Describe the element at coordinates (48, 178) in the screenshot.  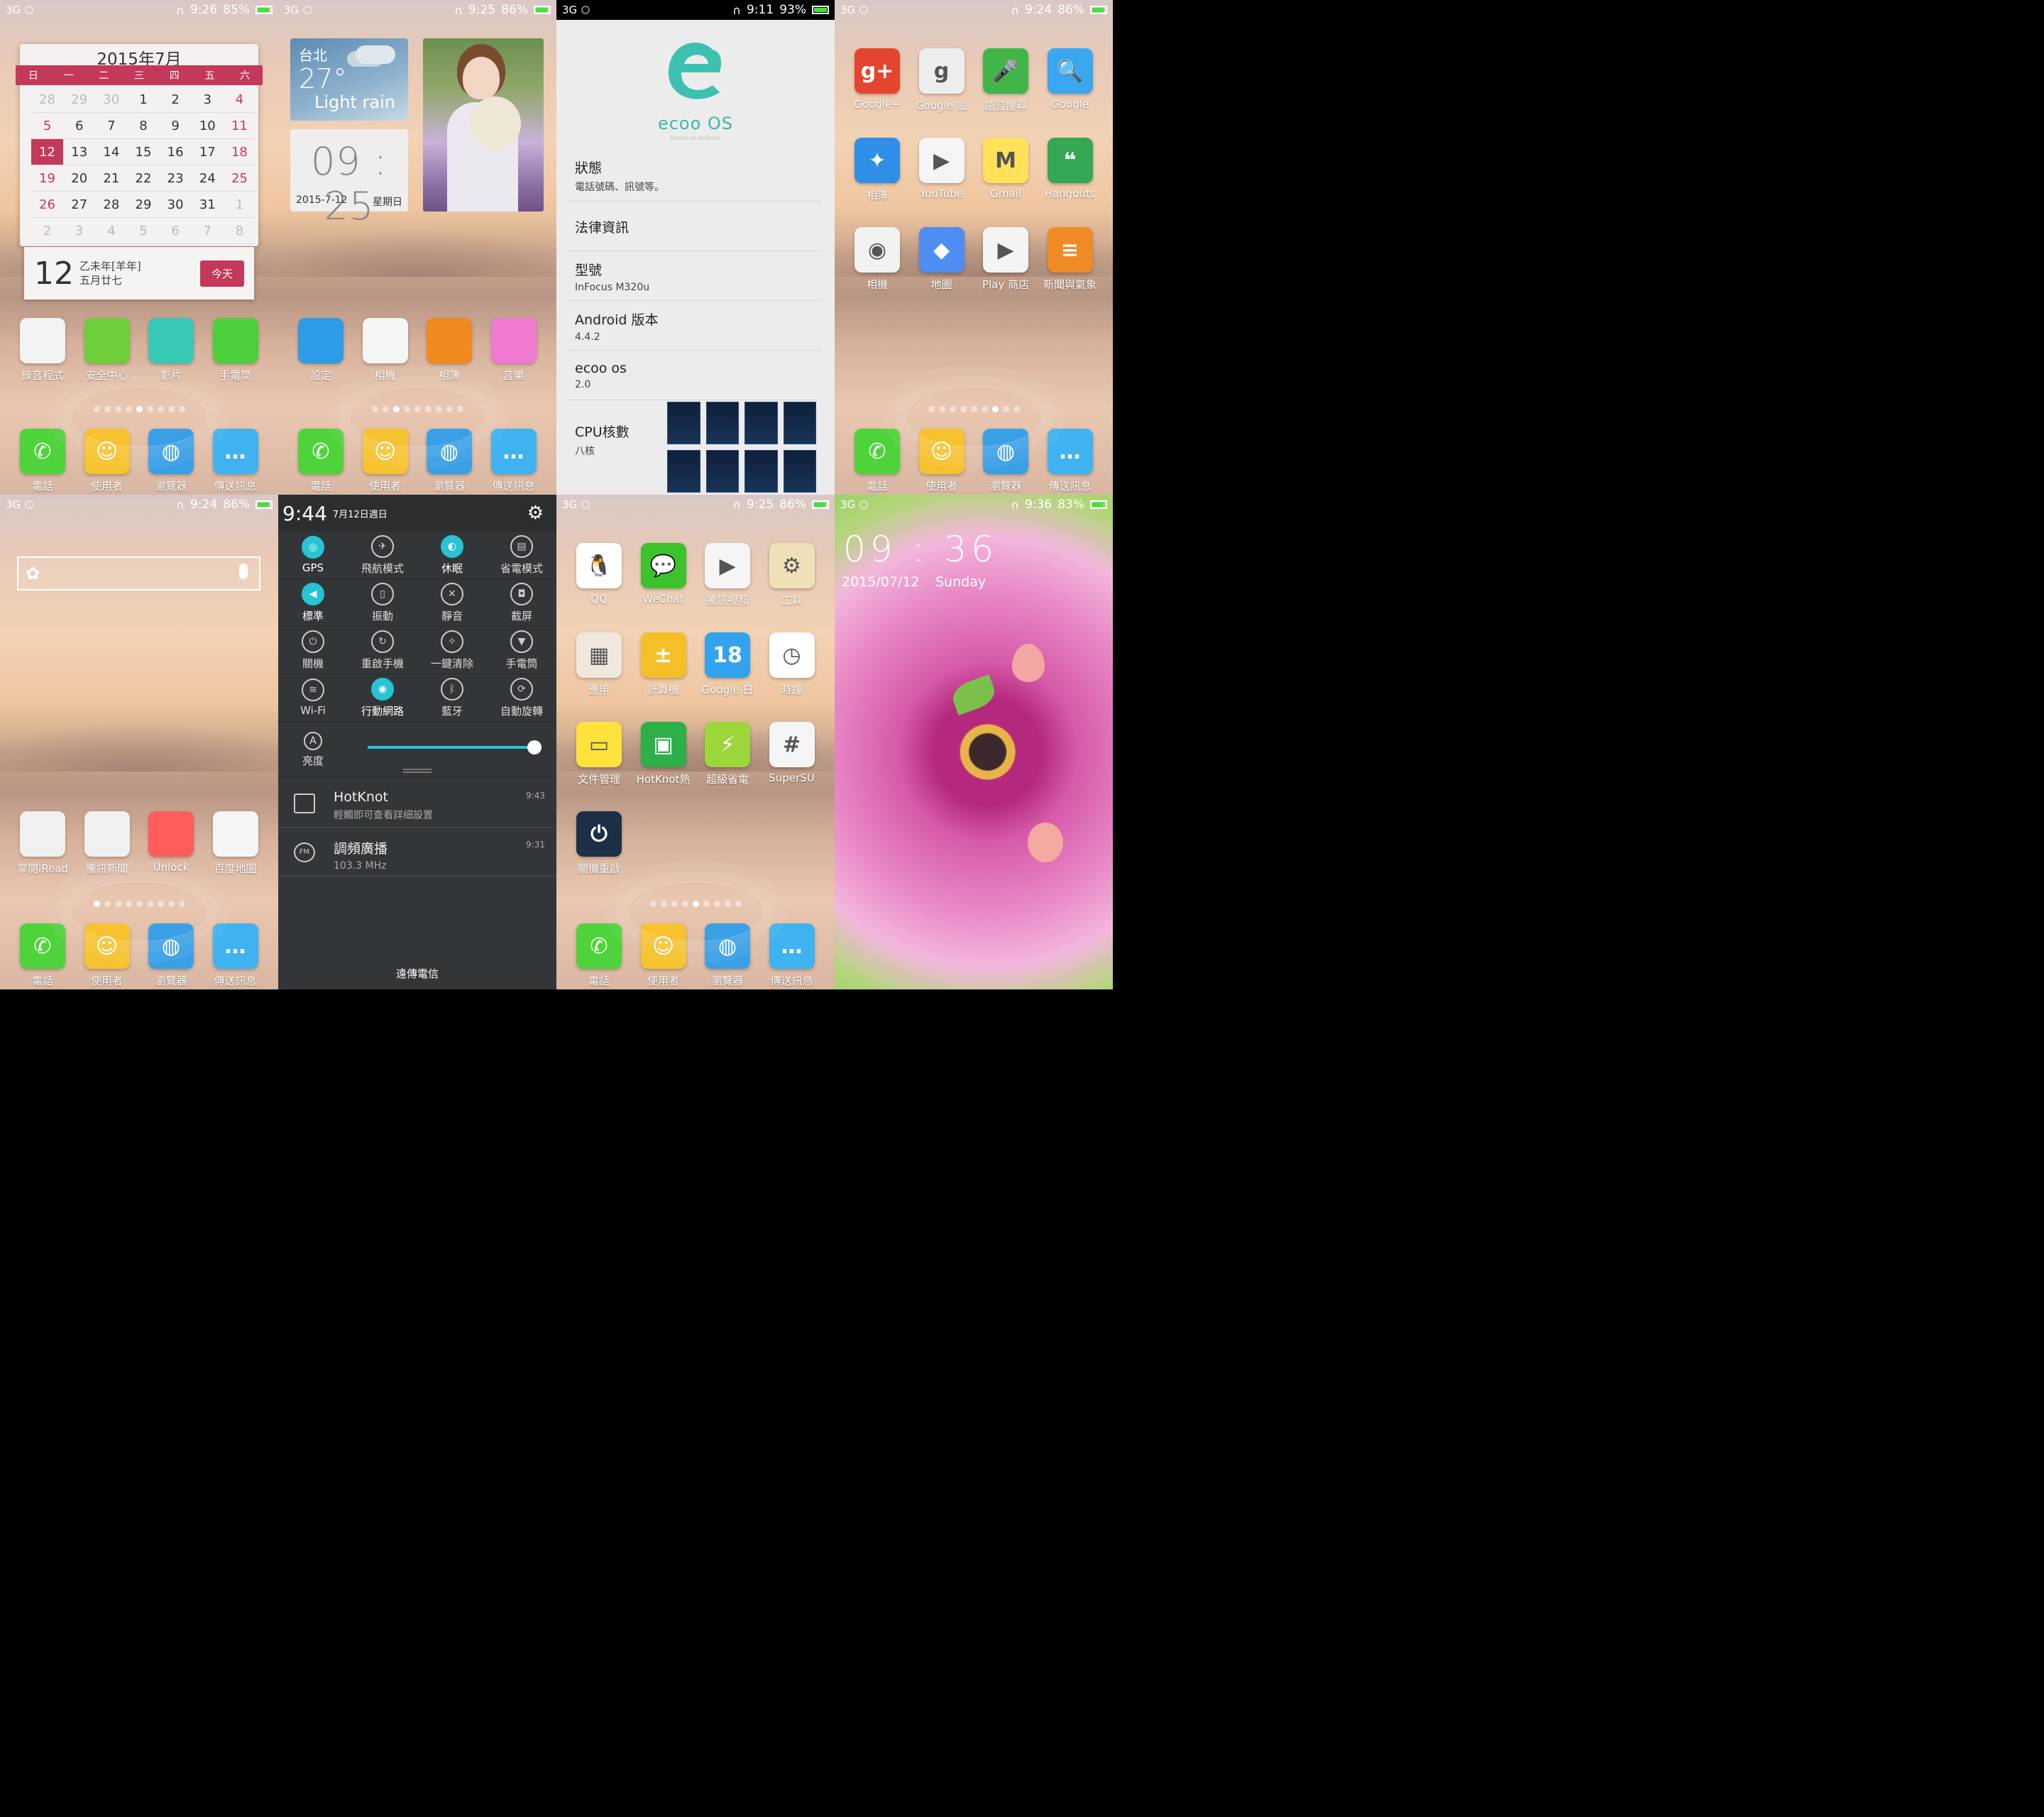
I see `calendar-day: 19` at that location.